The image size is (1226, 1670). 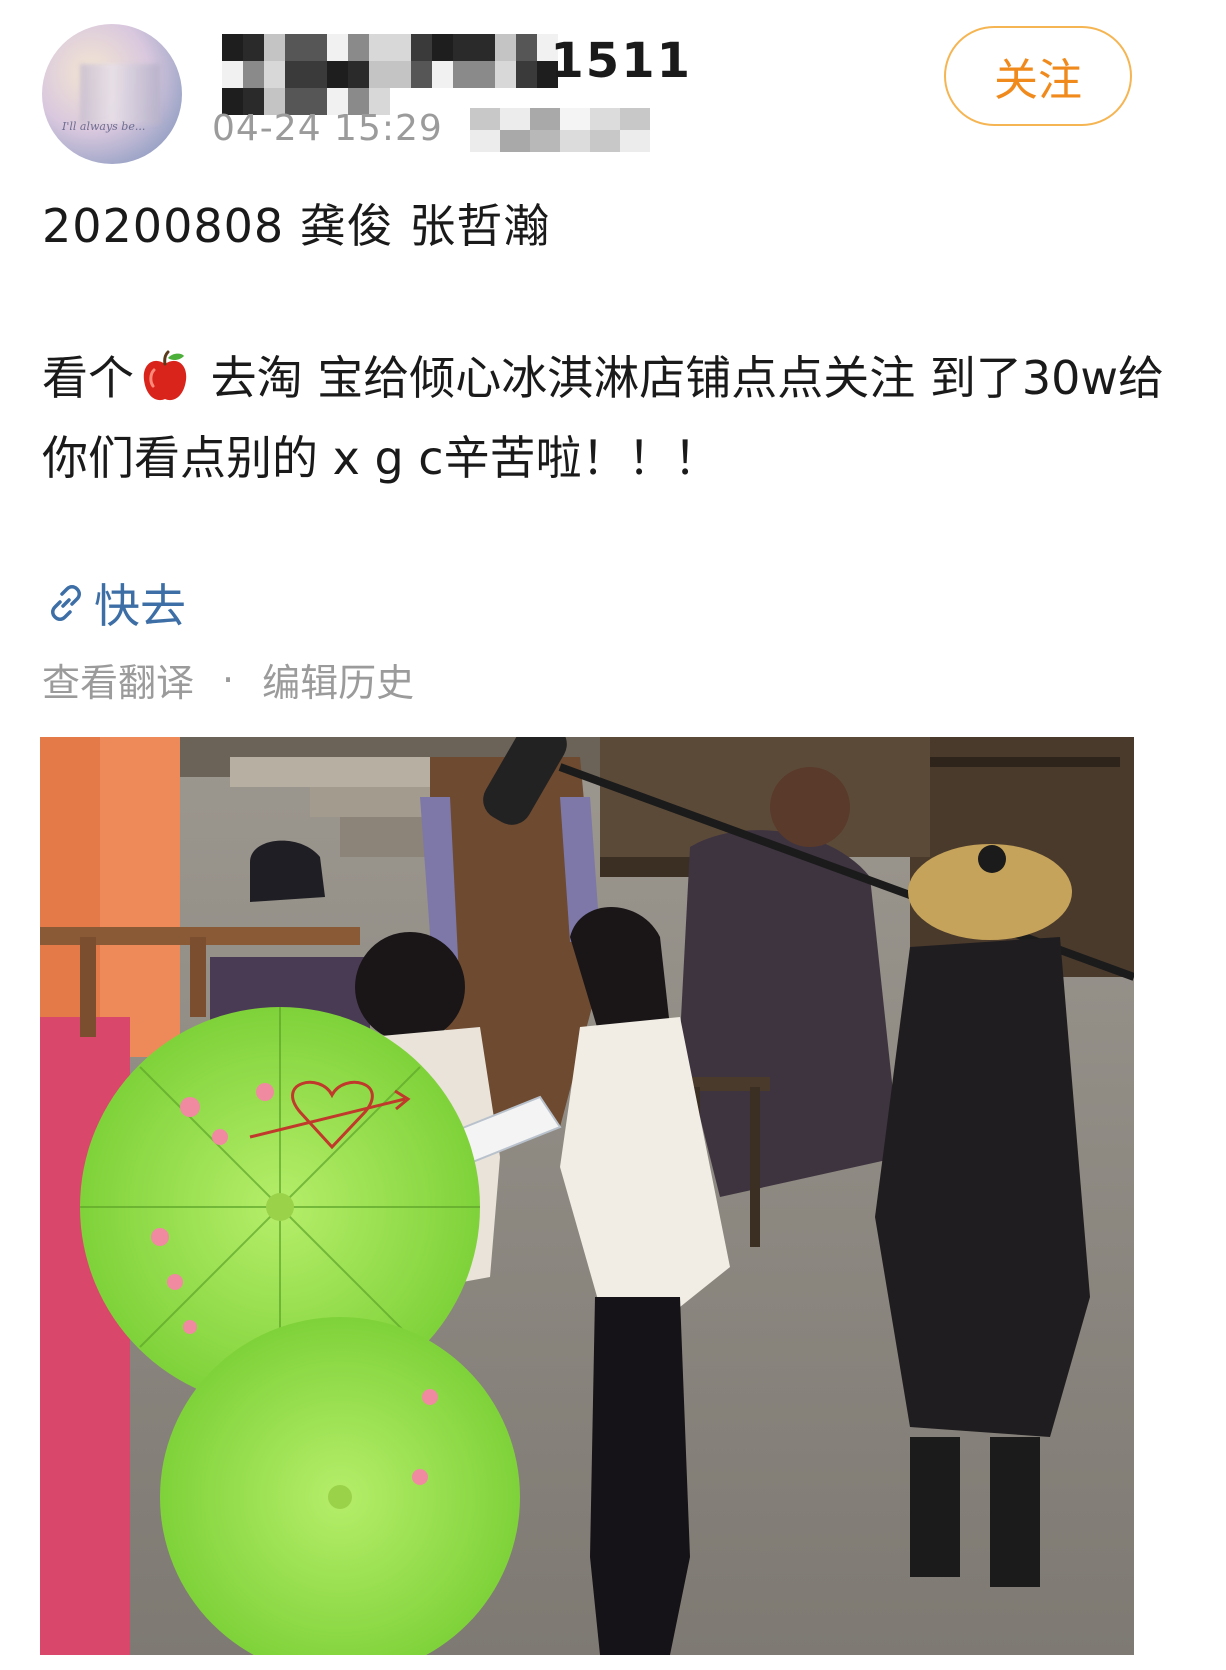 I want to click on username: 1511, so click(x=457, y=74).